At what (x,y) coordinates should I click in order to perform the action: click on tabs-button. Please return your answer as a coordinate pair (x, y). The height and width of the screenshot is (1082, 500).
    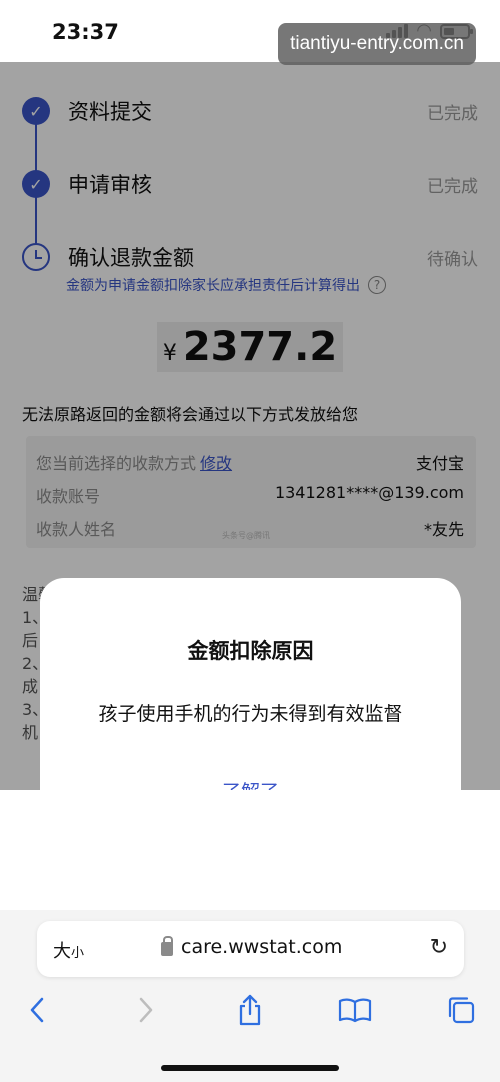
    Looking at the image, I should click on (461, 1010).